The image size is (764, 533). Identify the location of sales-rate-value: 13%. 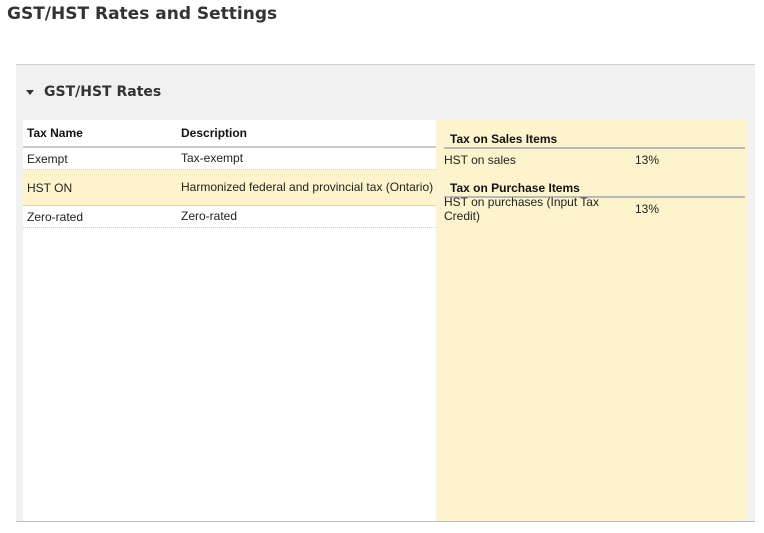
(647, 159).